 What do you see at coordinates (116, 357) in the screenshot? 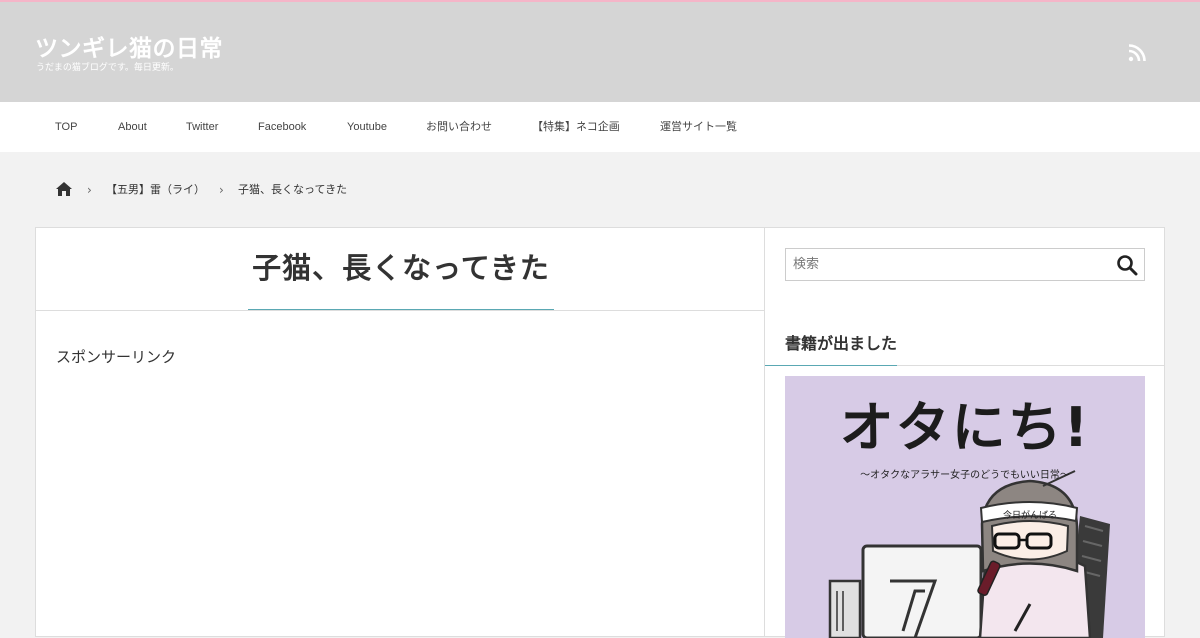
I see `sponsor-label: スポンサーリンク` at bounding box center [116, 357].